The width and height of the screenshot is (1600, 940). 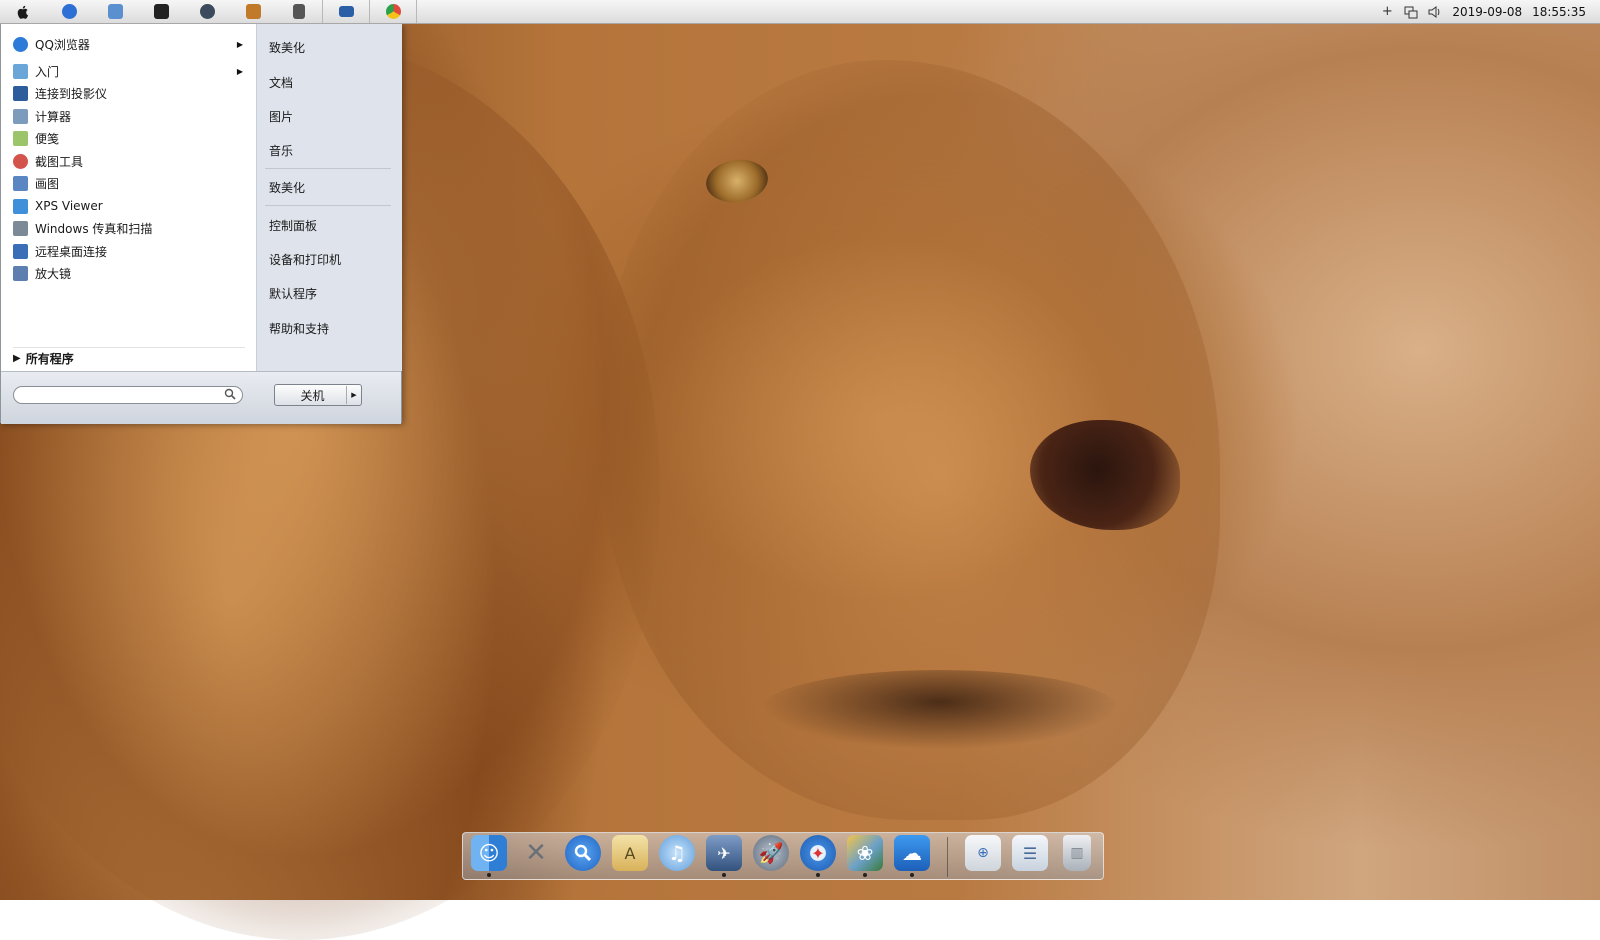 I want to click on wallpaper-lion-mouth, so click(x=940, y=710).